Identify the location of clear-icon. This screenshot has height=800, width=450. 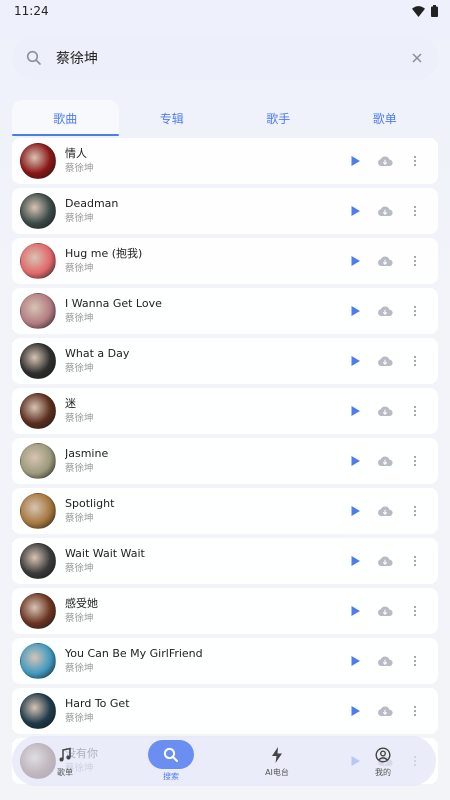
(417, 58).